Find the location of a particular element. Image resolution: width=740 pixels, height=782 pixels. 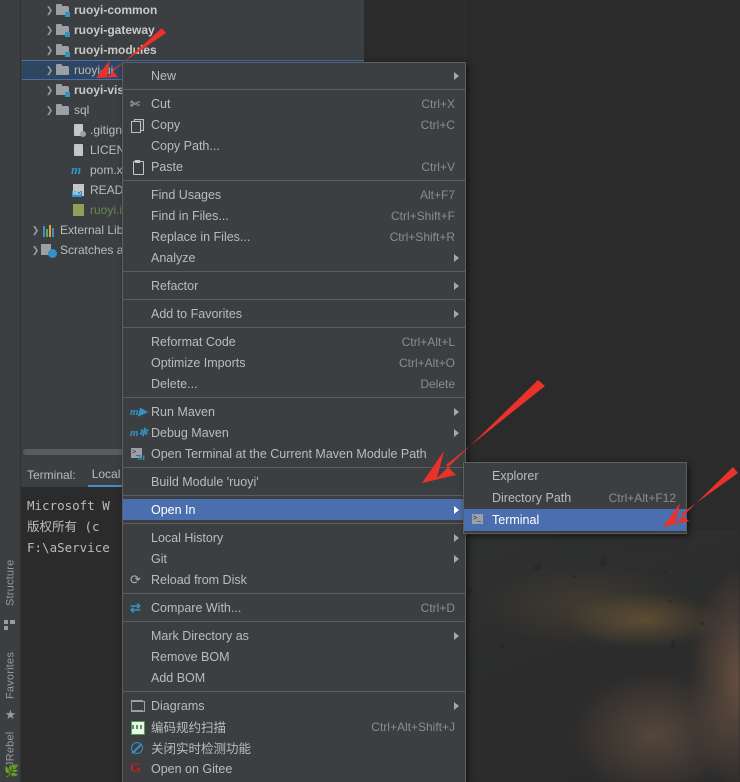

menu-item-label: Add BOM is located at coordinates (178, 677).